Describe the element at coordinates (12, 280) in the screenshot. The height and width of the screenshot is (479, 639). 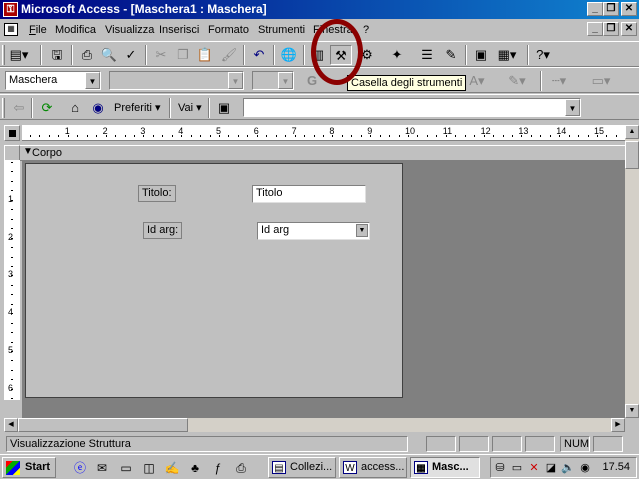
I see `vertical-ruler: 1 2 3 4 5 6` at that location.